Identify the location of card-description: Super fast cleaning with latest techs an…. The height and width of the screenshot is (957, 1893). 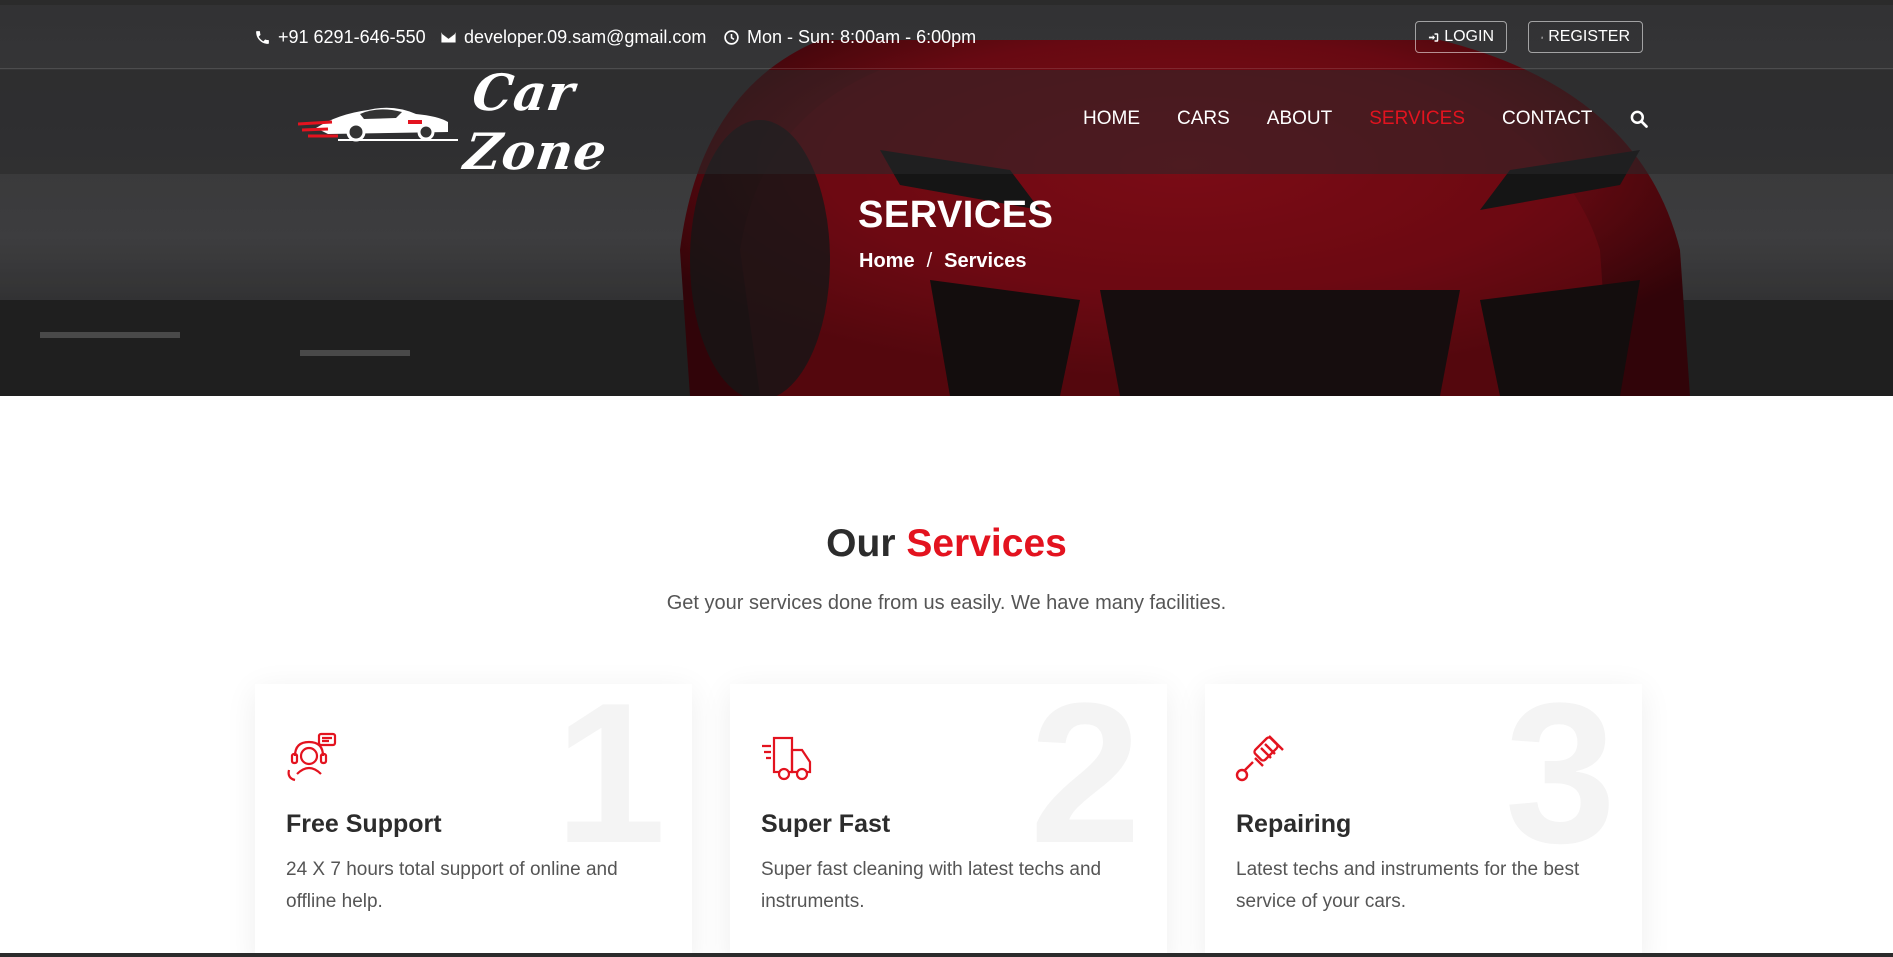
(931, 885).